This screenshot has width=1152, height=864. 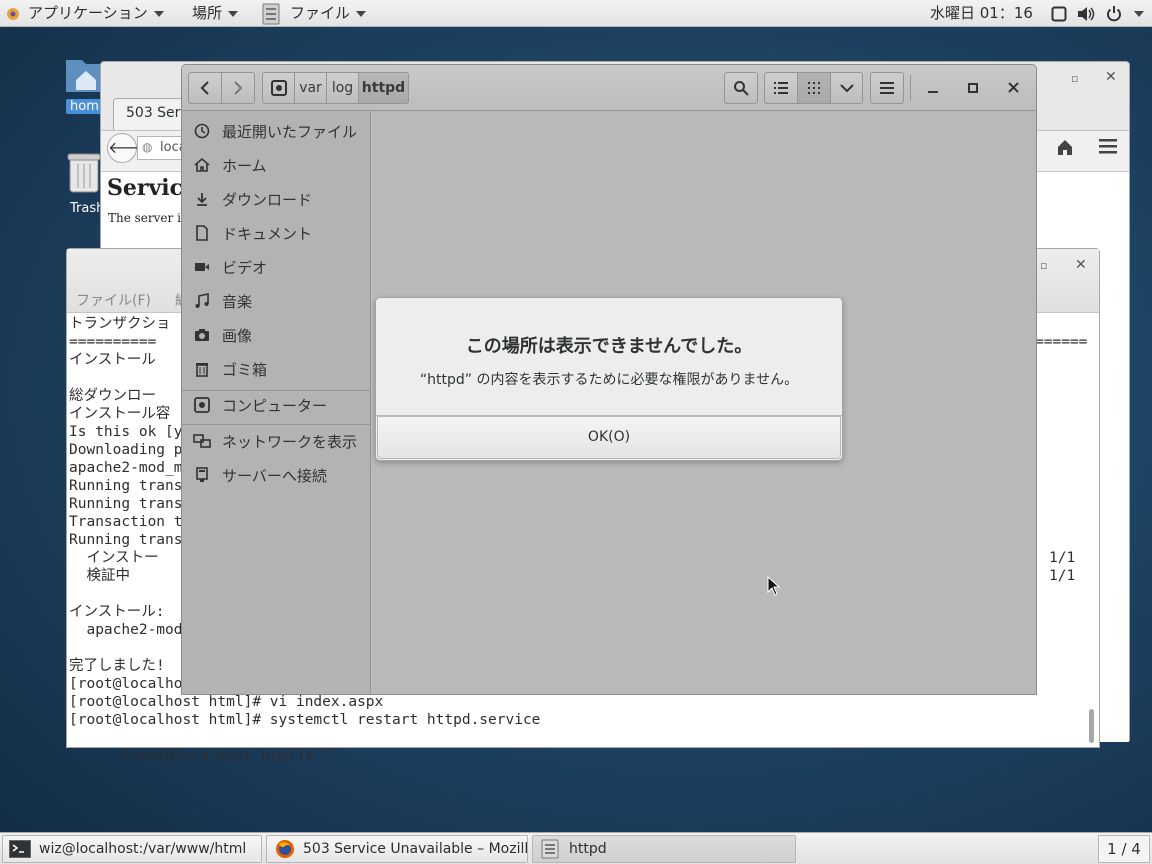 I want to click on terminal-line: トランザクショ, so click(x=120, y=324).